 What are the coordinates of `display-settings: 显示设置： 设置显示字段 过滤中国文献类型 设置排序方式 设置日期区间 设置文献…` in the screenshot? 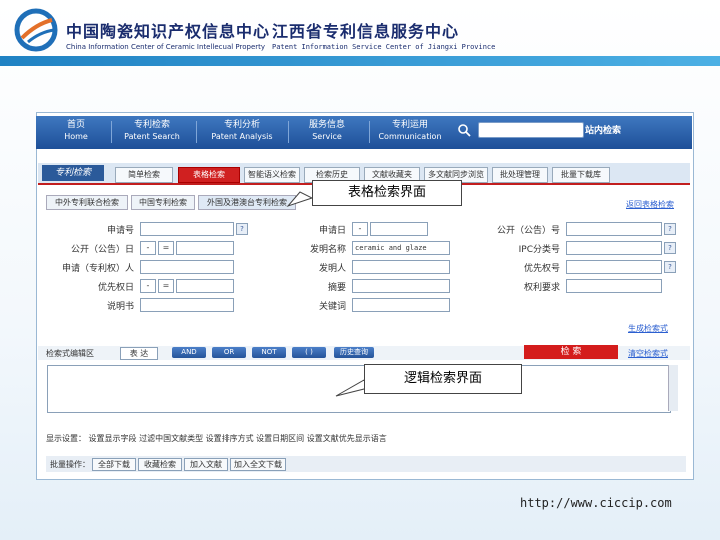 It's located at (216, 438).